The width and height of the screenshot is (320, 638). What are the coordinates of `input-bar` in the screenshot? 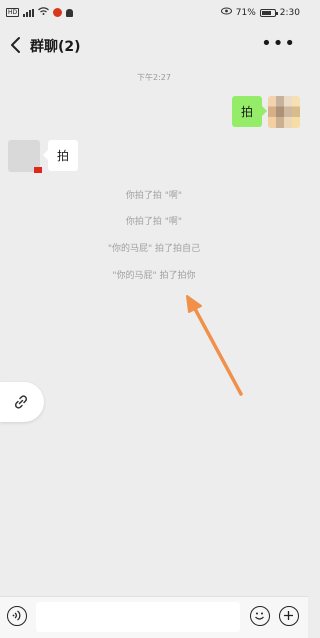 It's located at (154, 617).